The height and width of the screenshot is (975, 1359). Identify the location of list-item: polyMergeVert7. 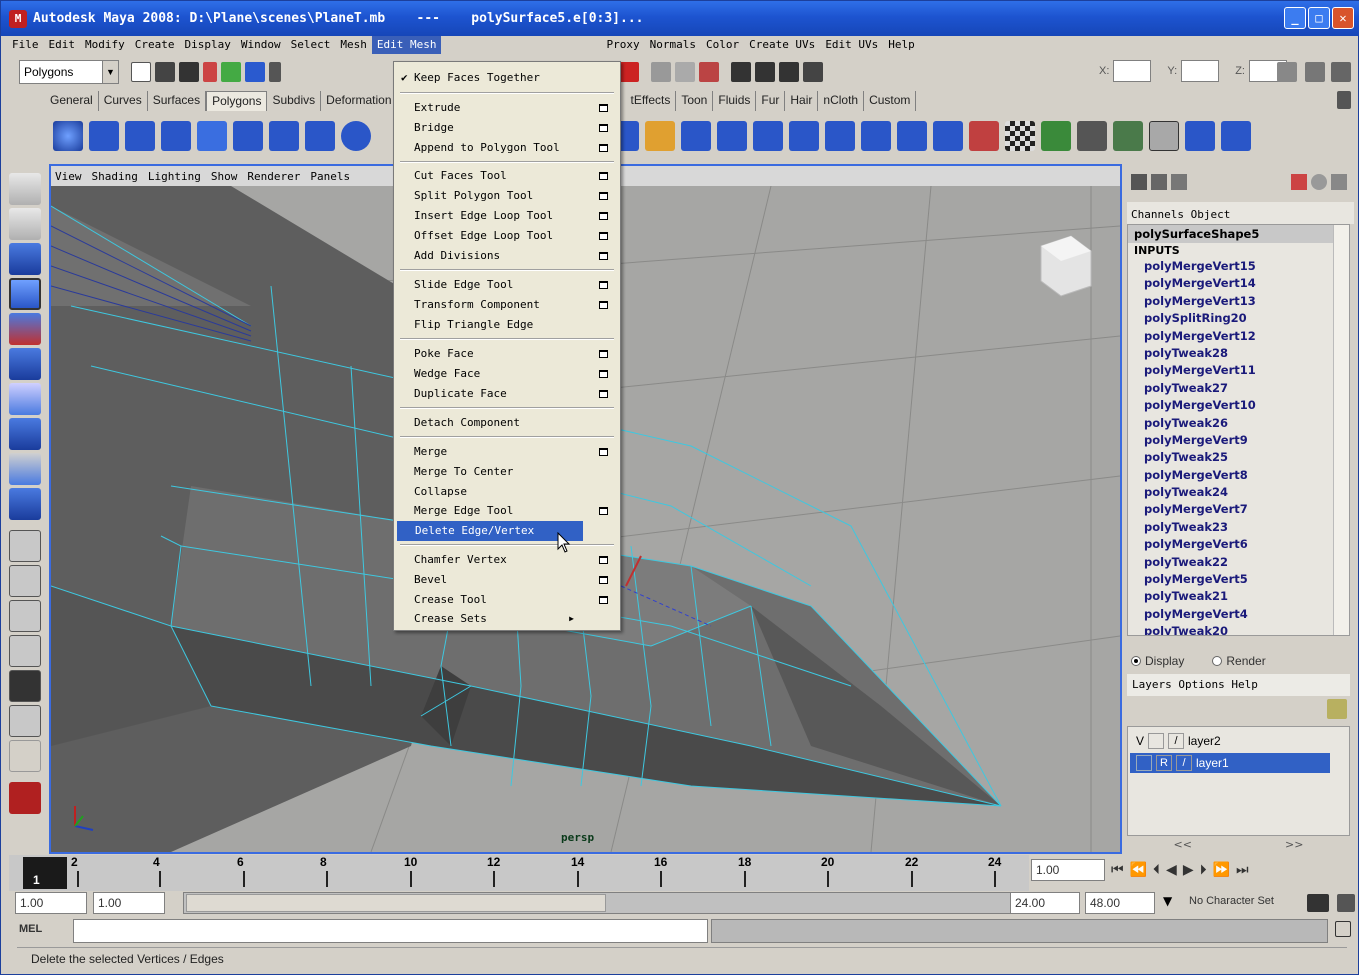
(1238, 509).